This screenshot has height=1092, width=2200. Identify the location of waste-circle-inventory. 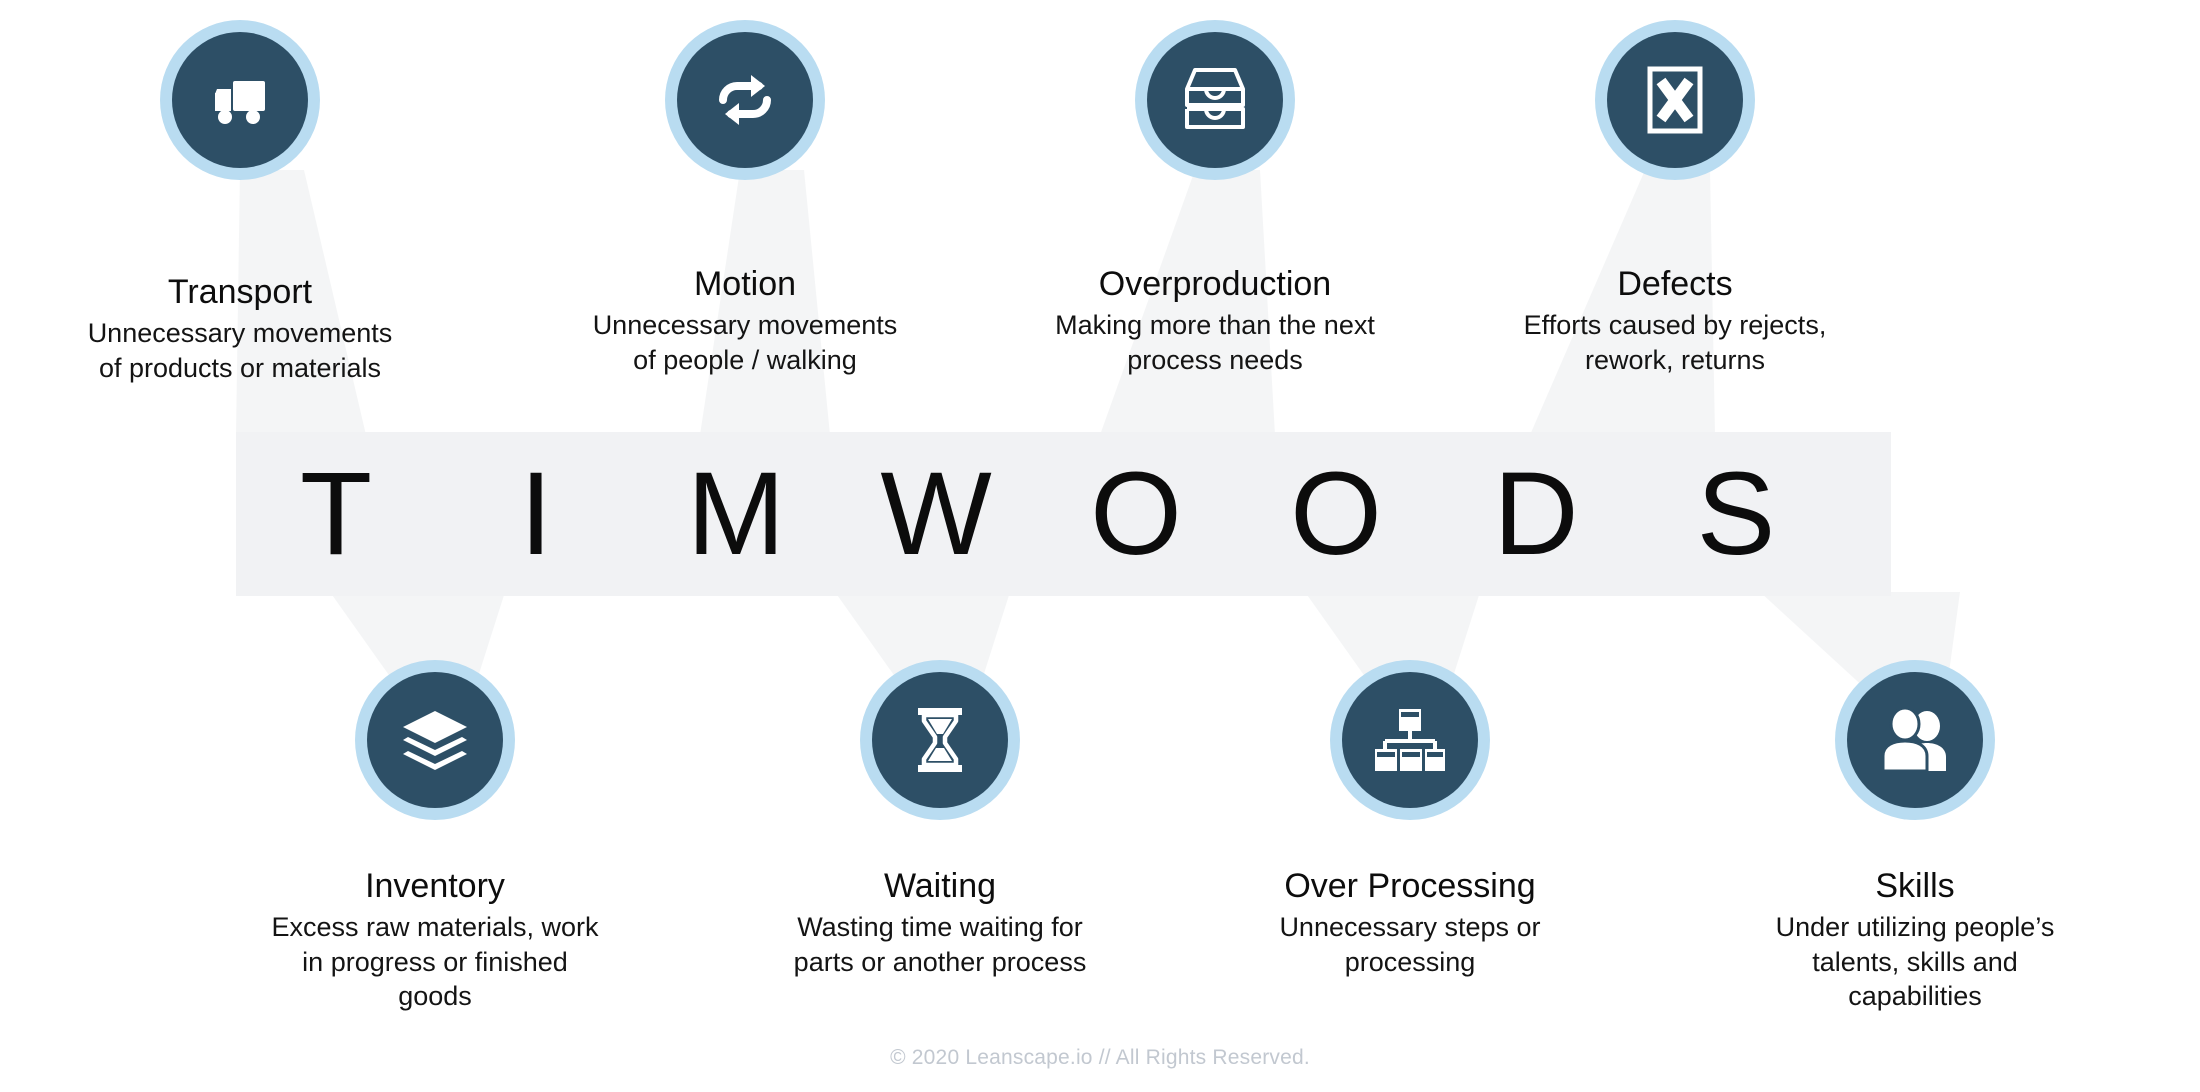
(435, 740).